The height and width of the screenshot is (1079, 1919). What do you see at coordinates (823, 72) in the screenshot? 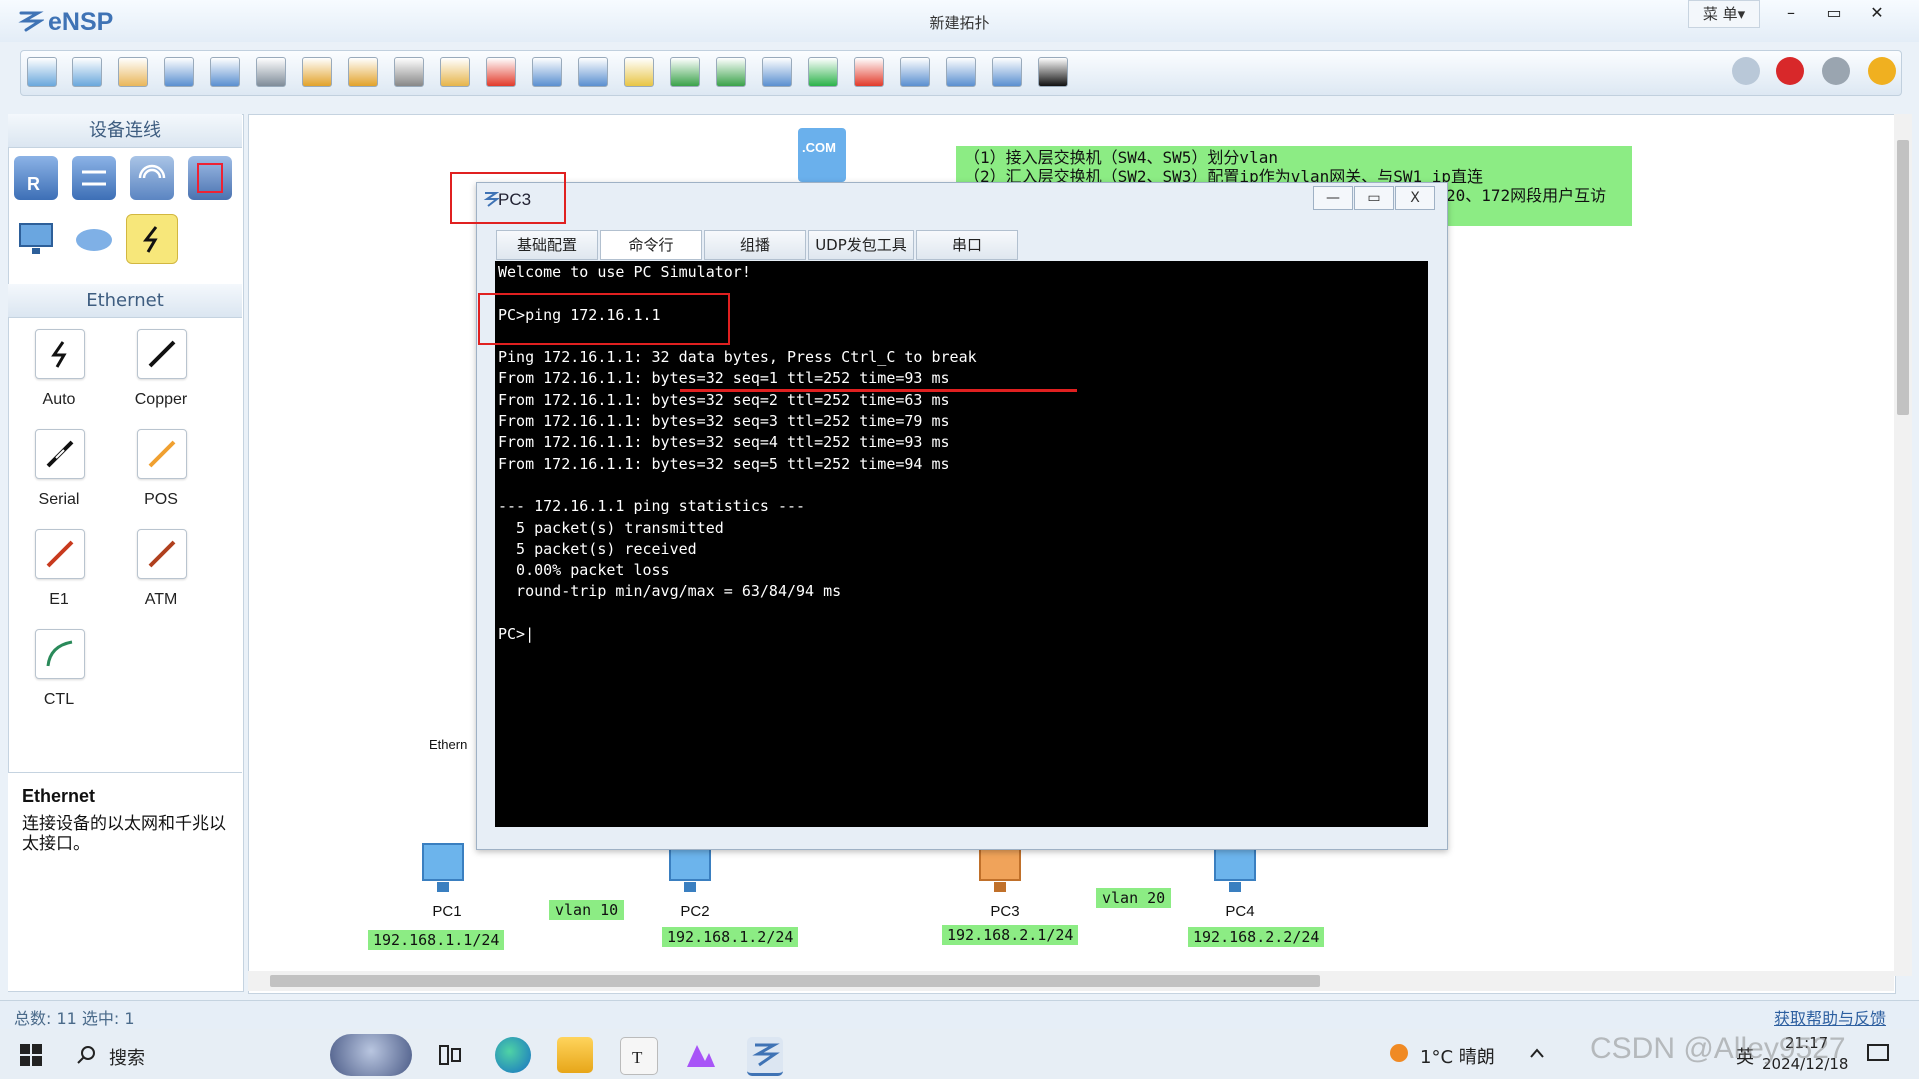
I see `start-device-icon` at bounding box center [823, 72].